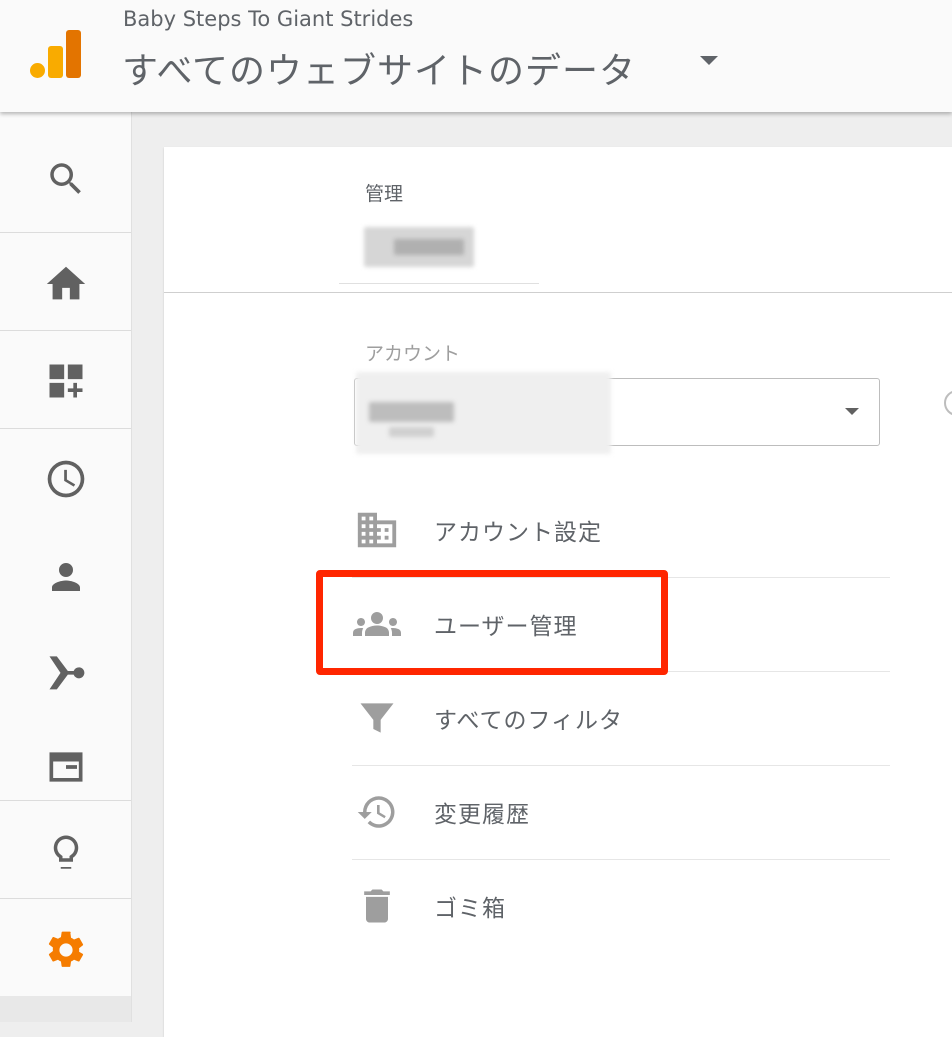 The height and width of the screenshot is (1037, 952). Describe the element at coordinates (377, 530) in the screenshot. I see `building-icon` at that location.